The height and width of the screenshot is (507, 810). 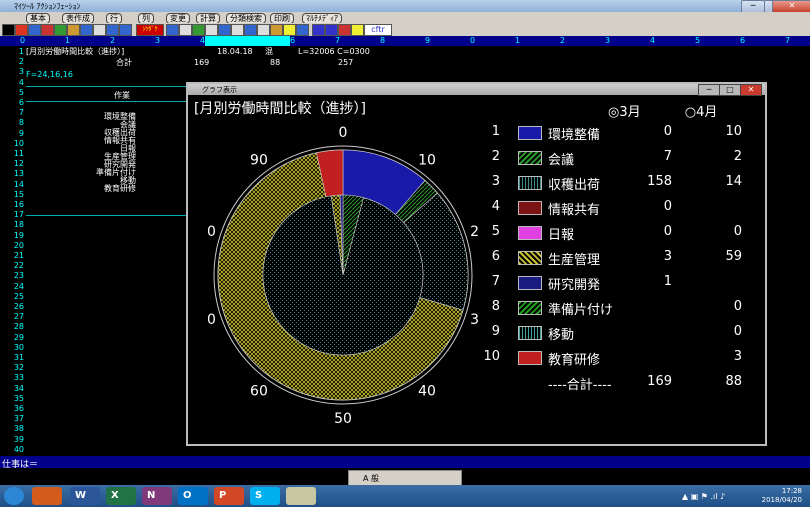 I want to click on row-number: 3, so click(x=12, y=72).